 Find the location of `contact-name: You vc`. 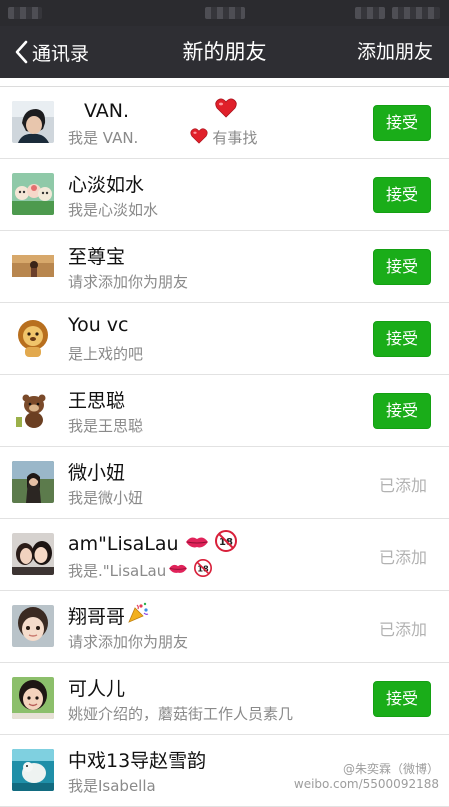

contact-name: You vc is located at coordinates (98, 325).